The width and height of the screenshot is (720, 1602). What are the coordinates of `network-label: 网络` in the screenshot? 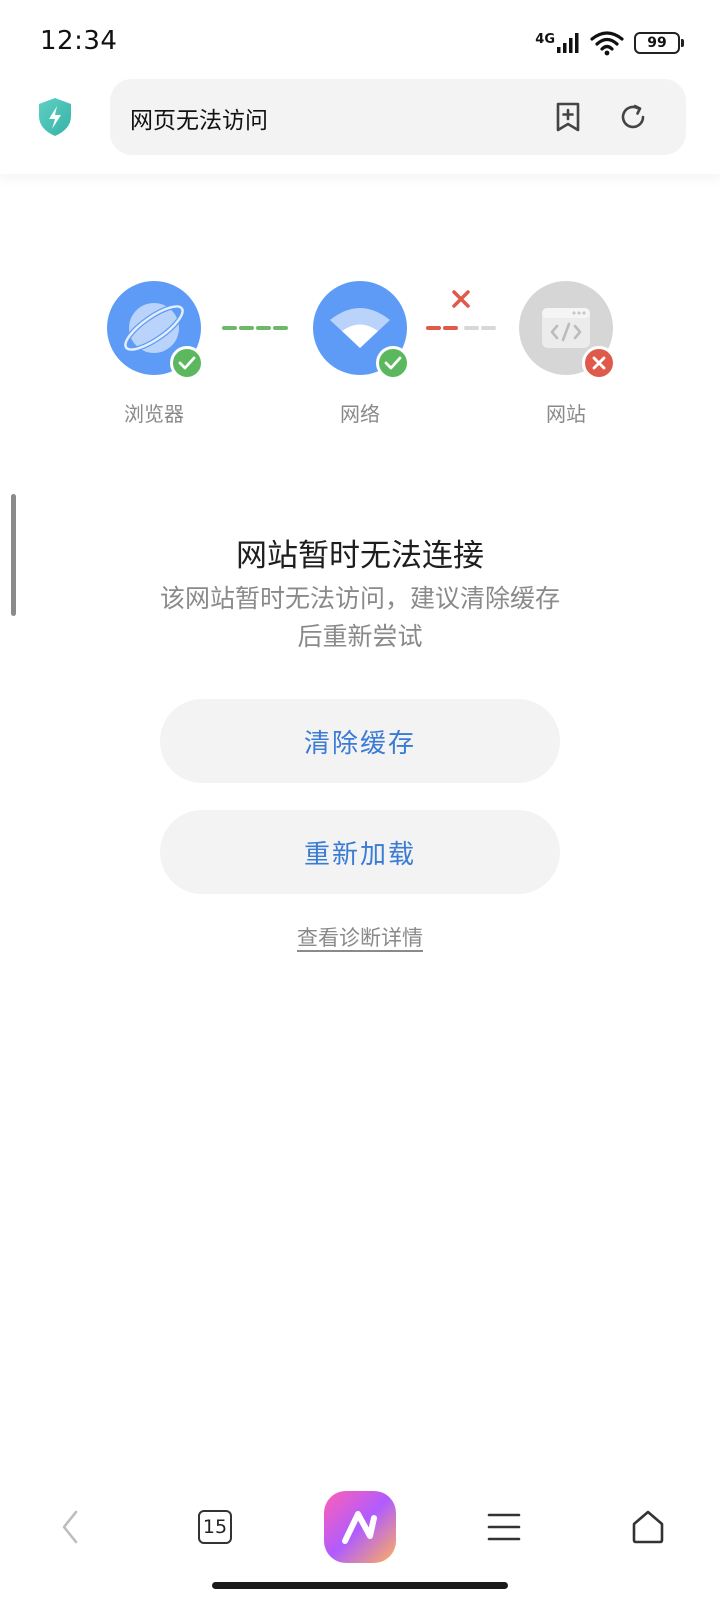 It's located at (360, 414).